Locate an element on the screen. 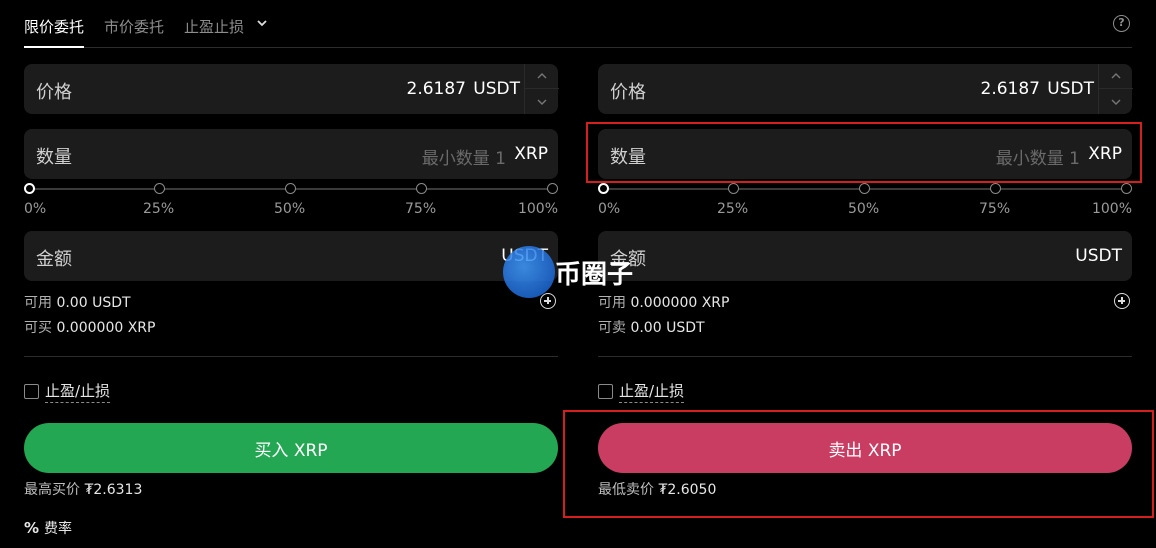 Image resolution: width=1156 pixels, height=548 pixels. watermark-text: 币圈子 is located at coordinates (594, 275).